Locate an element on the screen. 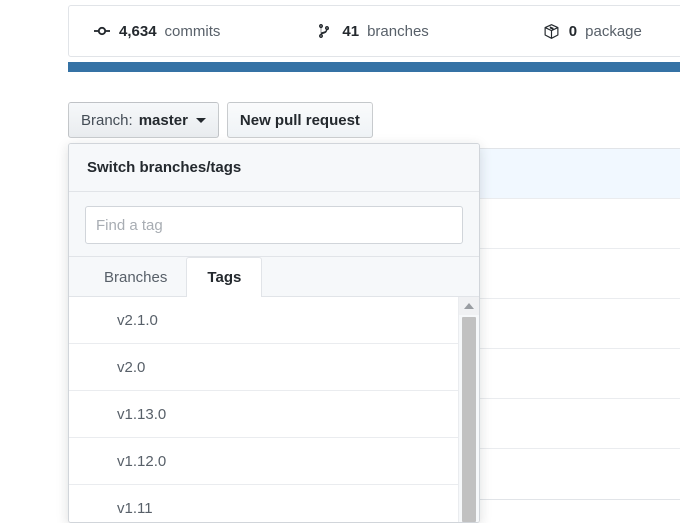 This screenshot has height=523, width=680. commit-icon is located at coordinates (102, 31).